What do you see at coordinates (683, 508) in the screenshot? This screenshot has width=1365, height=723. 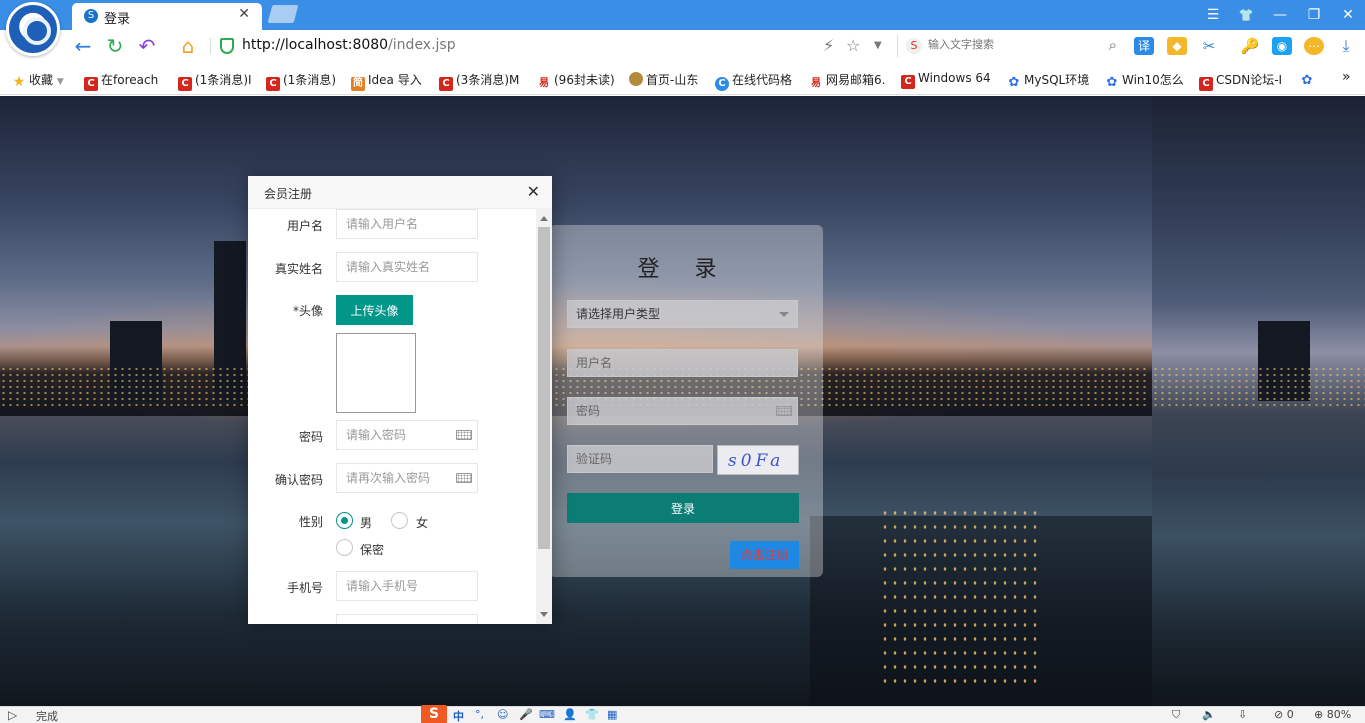 I see `login-button: 登录` at bounding box center [683, 508].